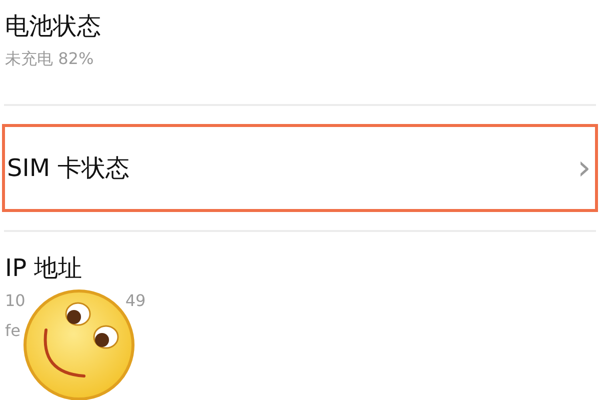 This screenshot has height=400, width=600. Describe the element at coordinates (44, 268) in the screenshot. I see `setting-title: IP 地址` at that location.